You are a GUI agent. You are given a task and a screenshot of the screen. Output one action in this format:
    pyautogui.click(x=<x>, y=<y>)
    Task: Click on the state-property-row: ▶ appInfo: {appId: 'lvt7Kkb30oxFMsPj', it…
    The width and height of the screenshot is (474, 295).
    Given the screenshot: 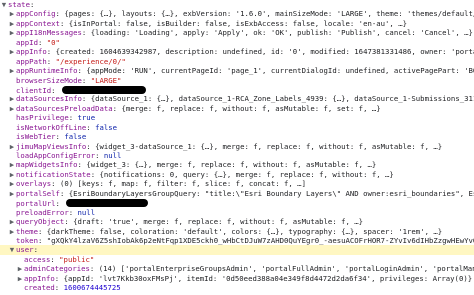 What is the action you would take?
    pyautogui.click(x=237, y=278)
    